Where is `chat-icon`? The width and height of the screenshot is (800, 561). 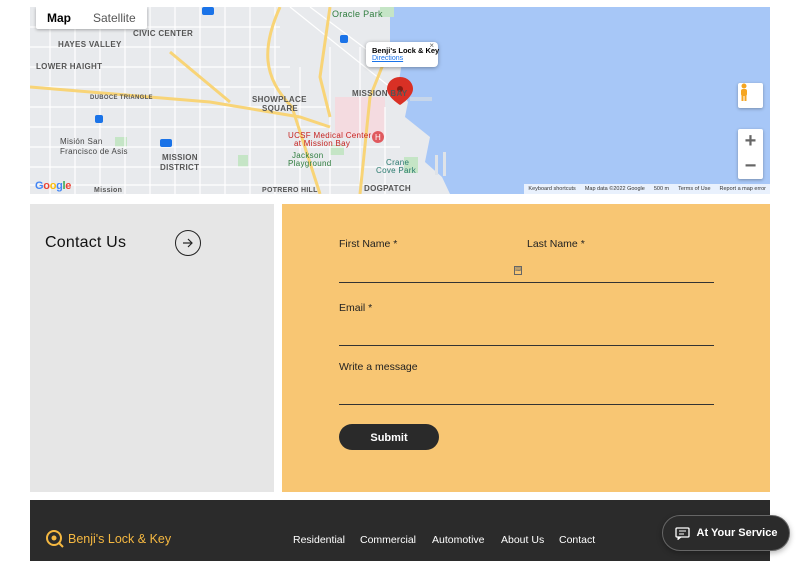 chat-icon is located at coordinates (682, 533).